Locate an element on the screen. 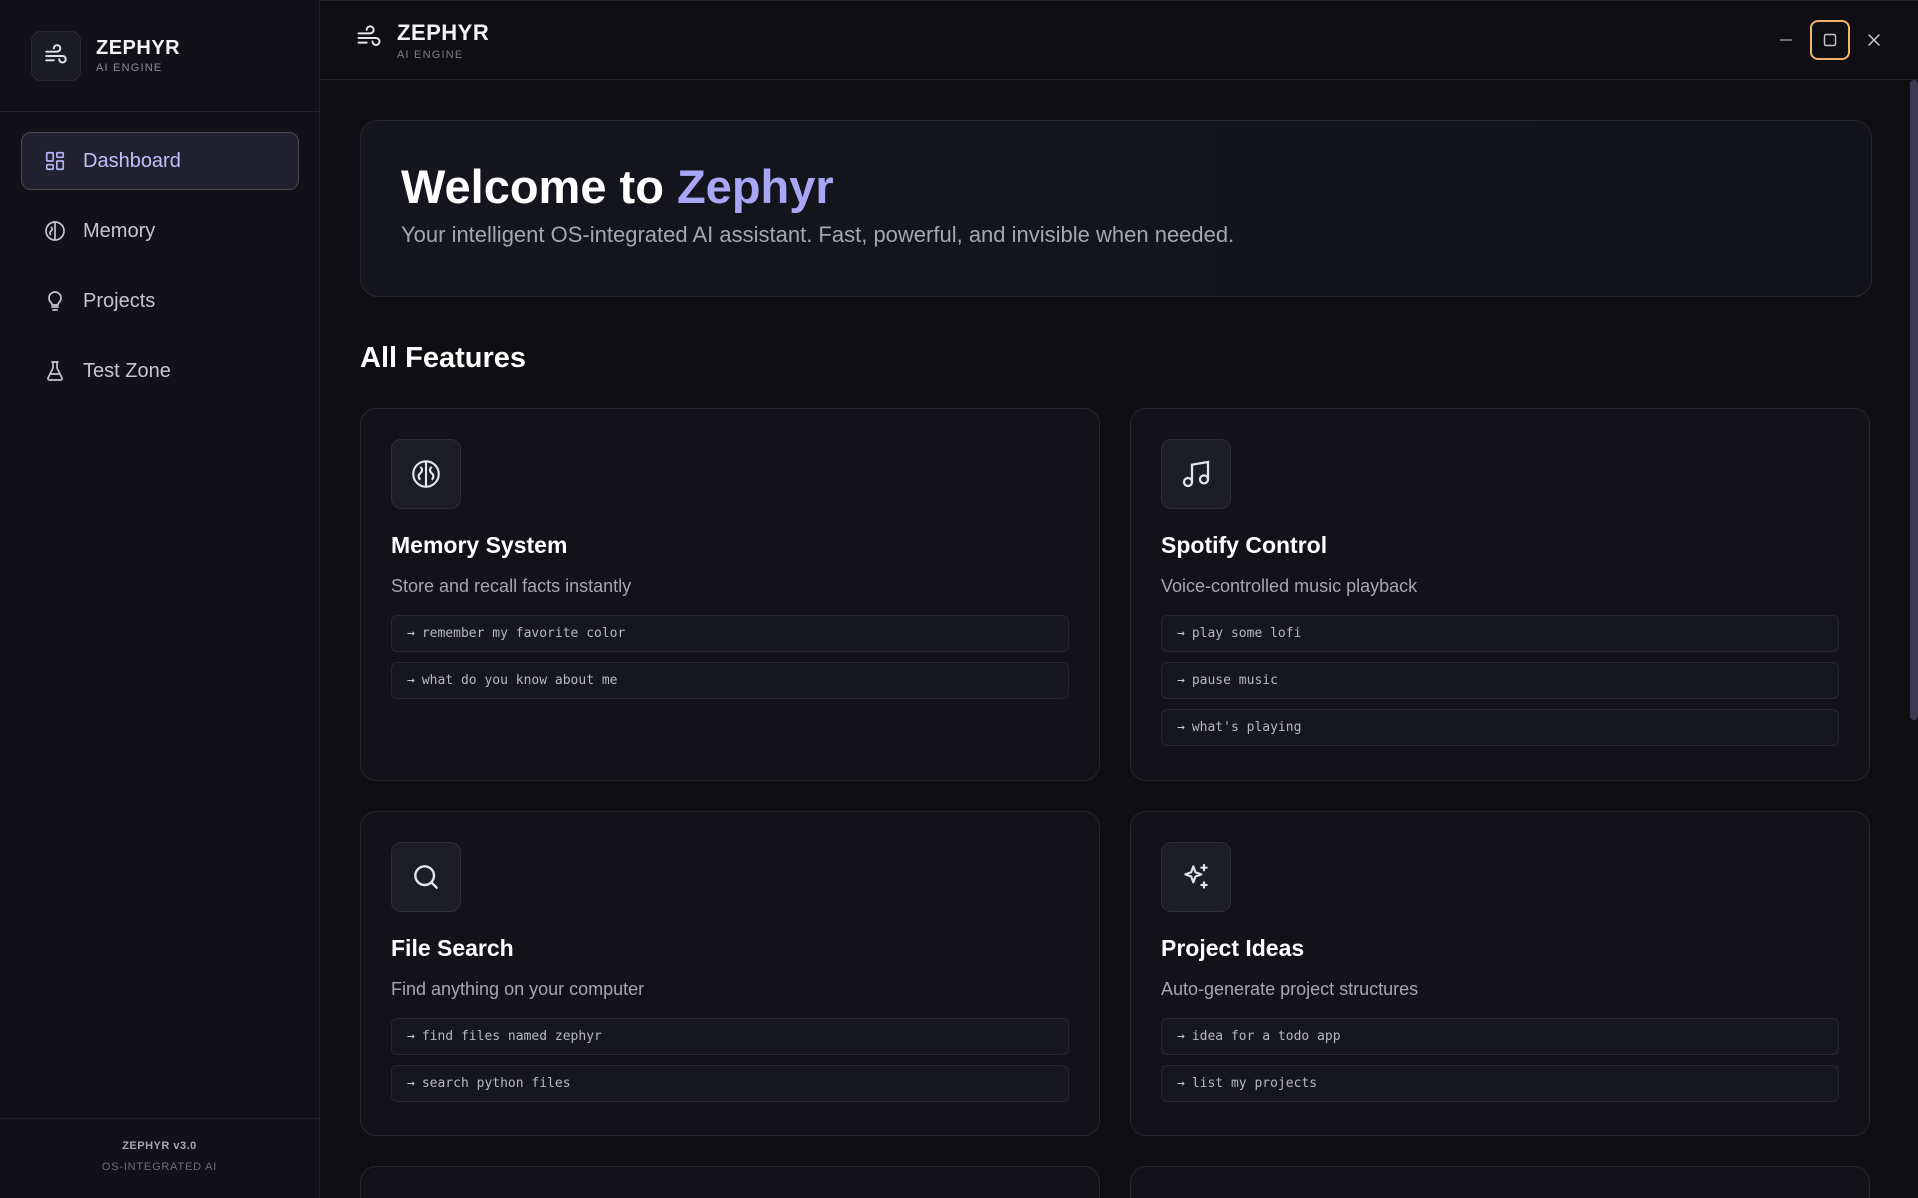 This screenshot has width=1918, height=1198. sidebar-item-label: Dashboard is located at coordinates (132, 160).